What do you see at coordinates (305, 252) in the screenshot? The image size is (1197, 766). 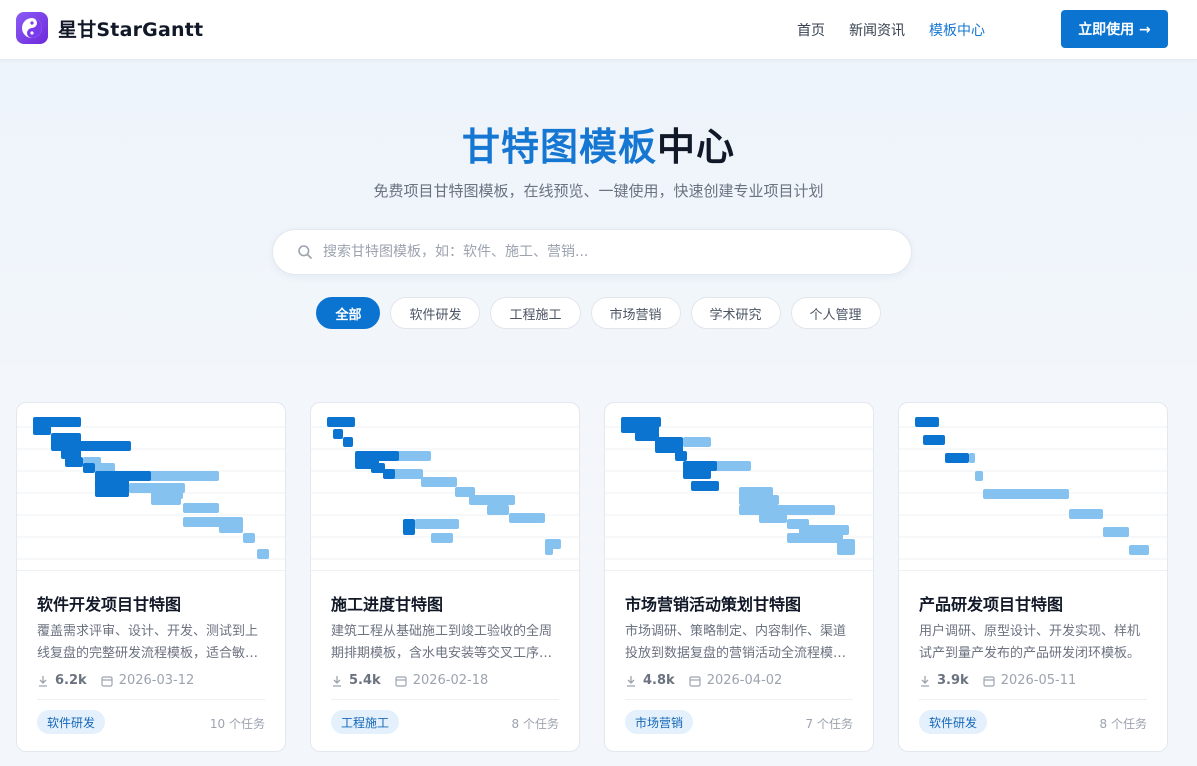 I see `search-icon` at bounding box center [305, 252].